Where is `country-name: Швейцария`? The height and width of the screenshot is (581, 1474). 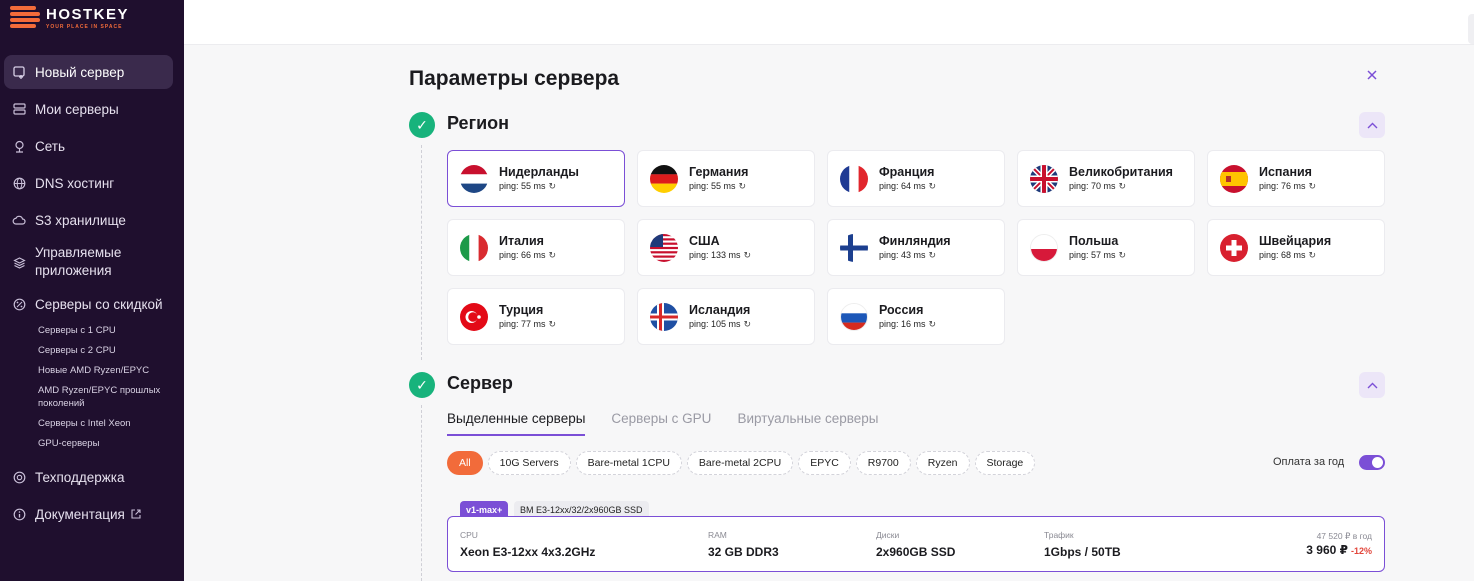
country-name: Швейцария is located at coordinates (1295, 241).